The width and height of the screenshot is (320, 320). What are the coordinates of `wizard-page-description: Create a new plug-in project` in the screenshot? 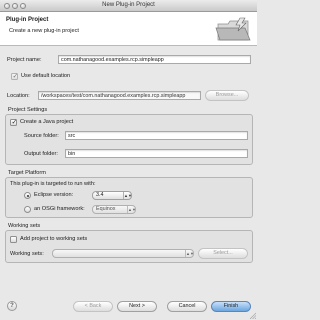 It's located at (44, 31).